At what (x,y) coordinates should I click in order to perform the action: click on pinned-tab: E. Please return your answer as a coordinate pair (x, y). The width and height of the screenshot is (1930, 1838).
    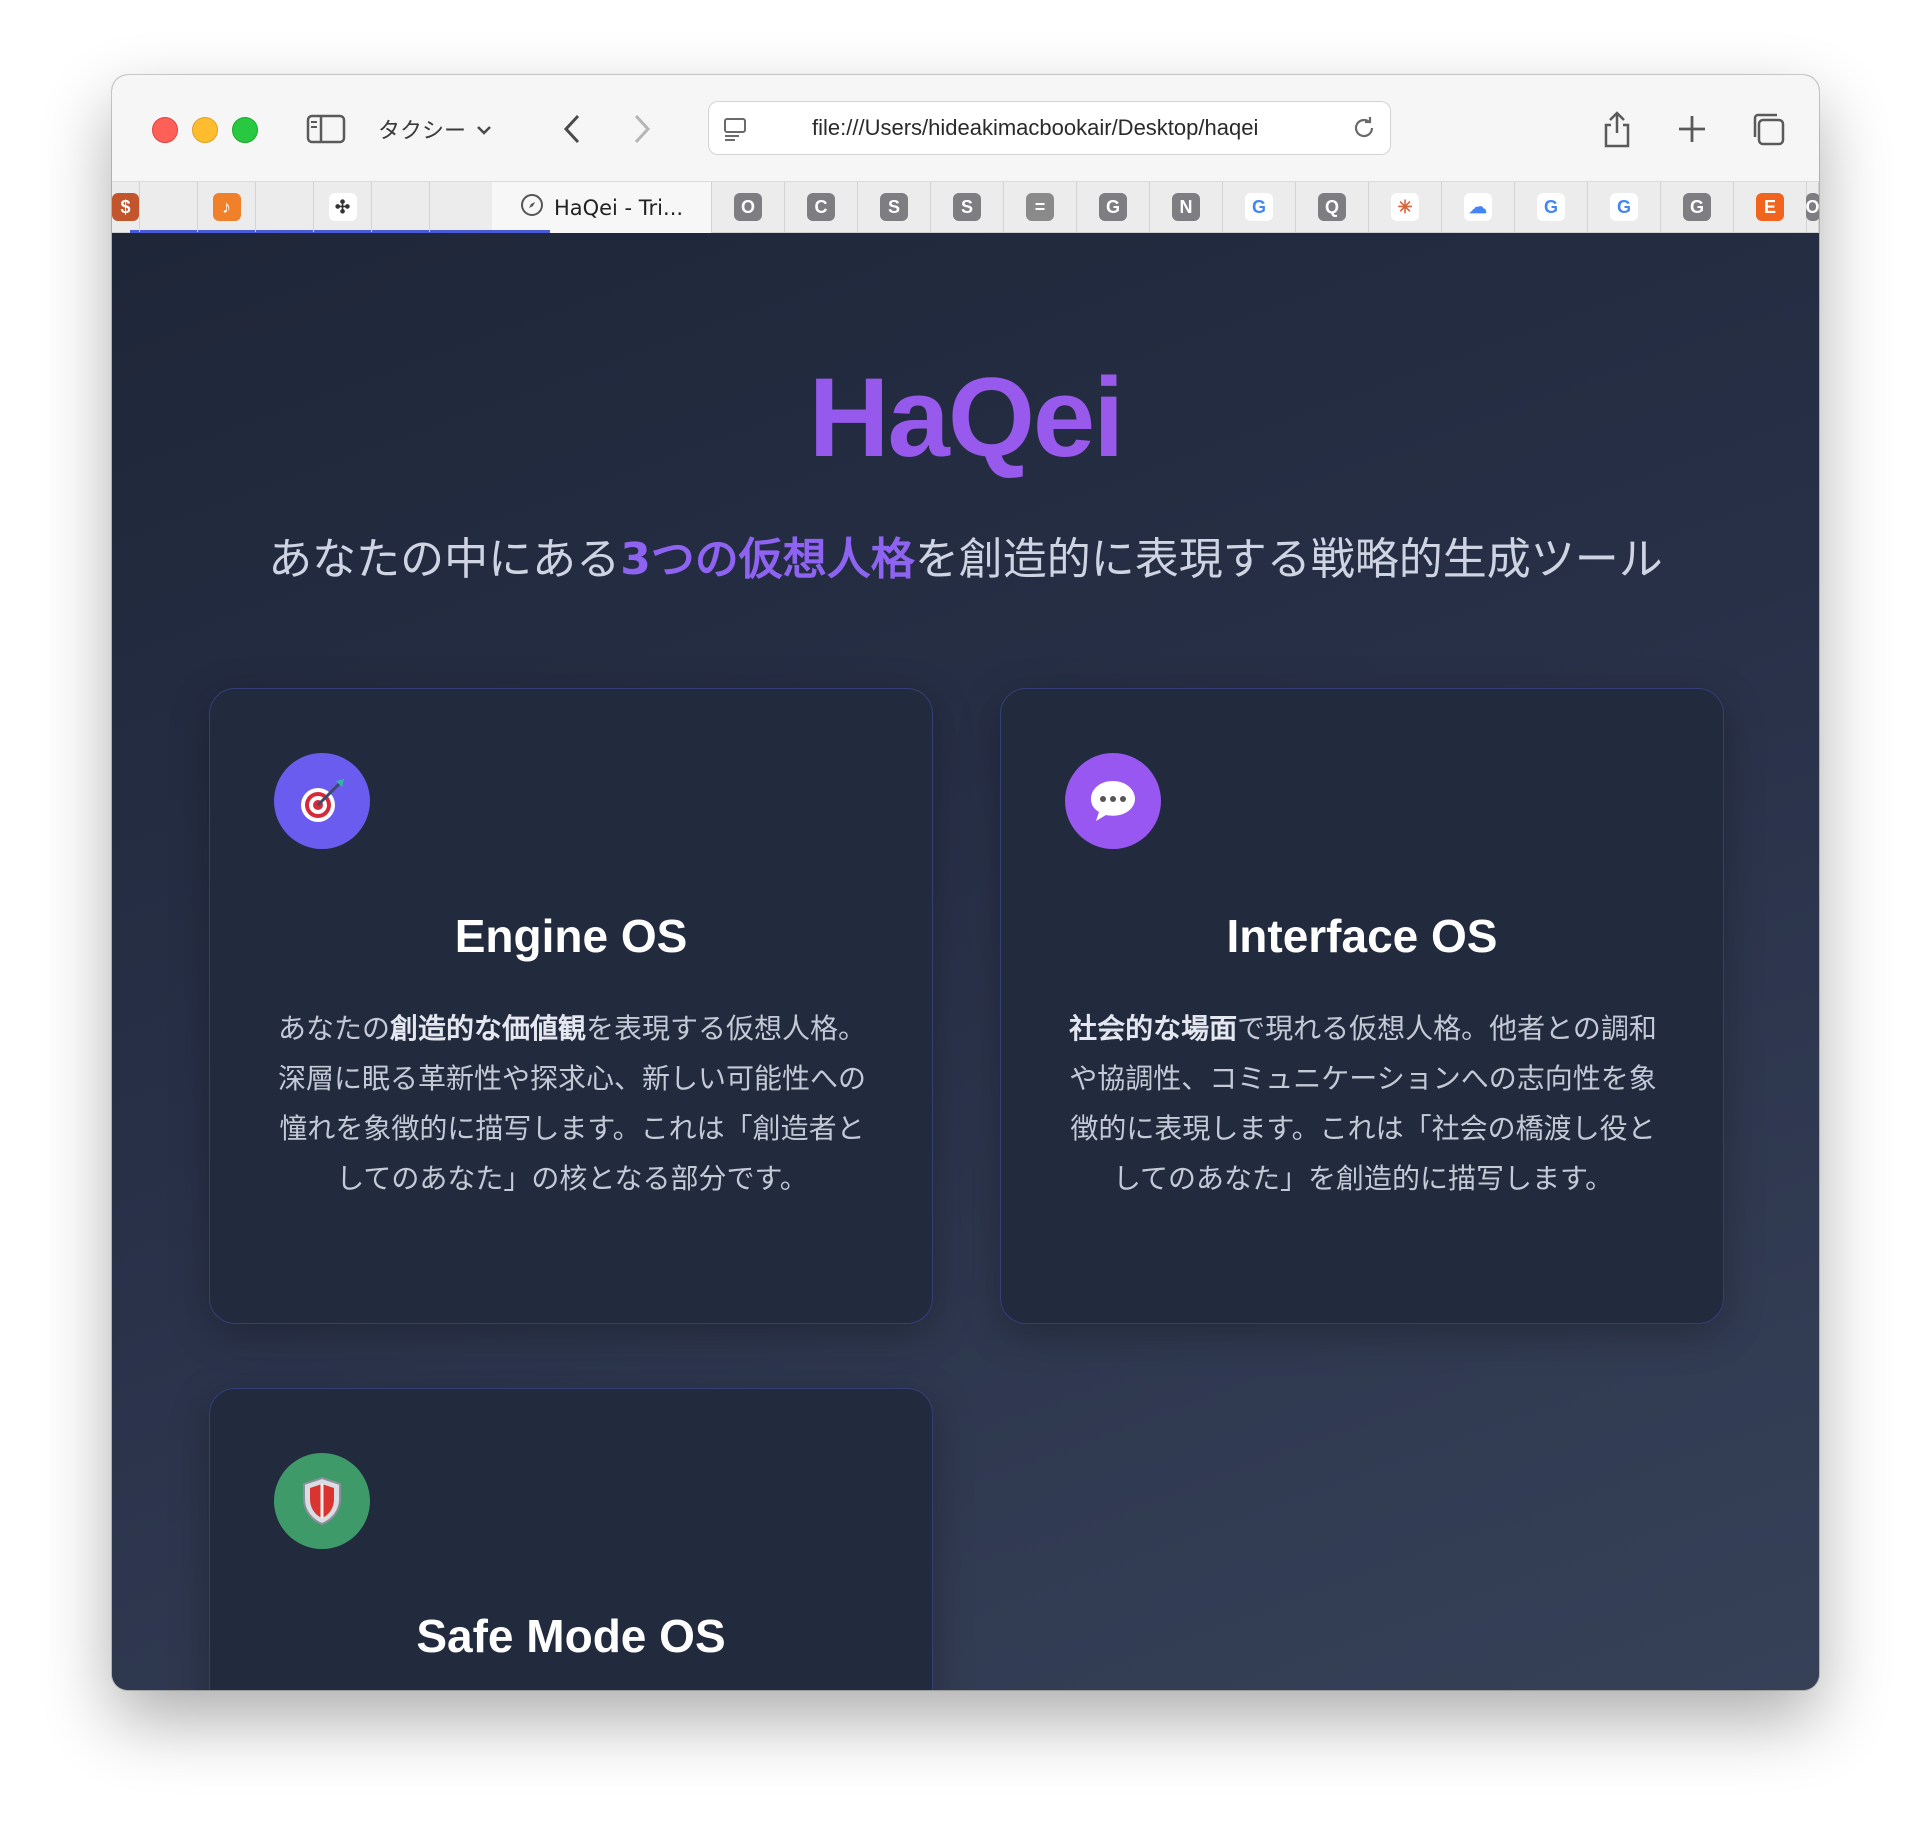
    Looking at the image, I should click on (1770, 207).